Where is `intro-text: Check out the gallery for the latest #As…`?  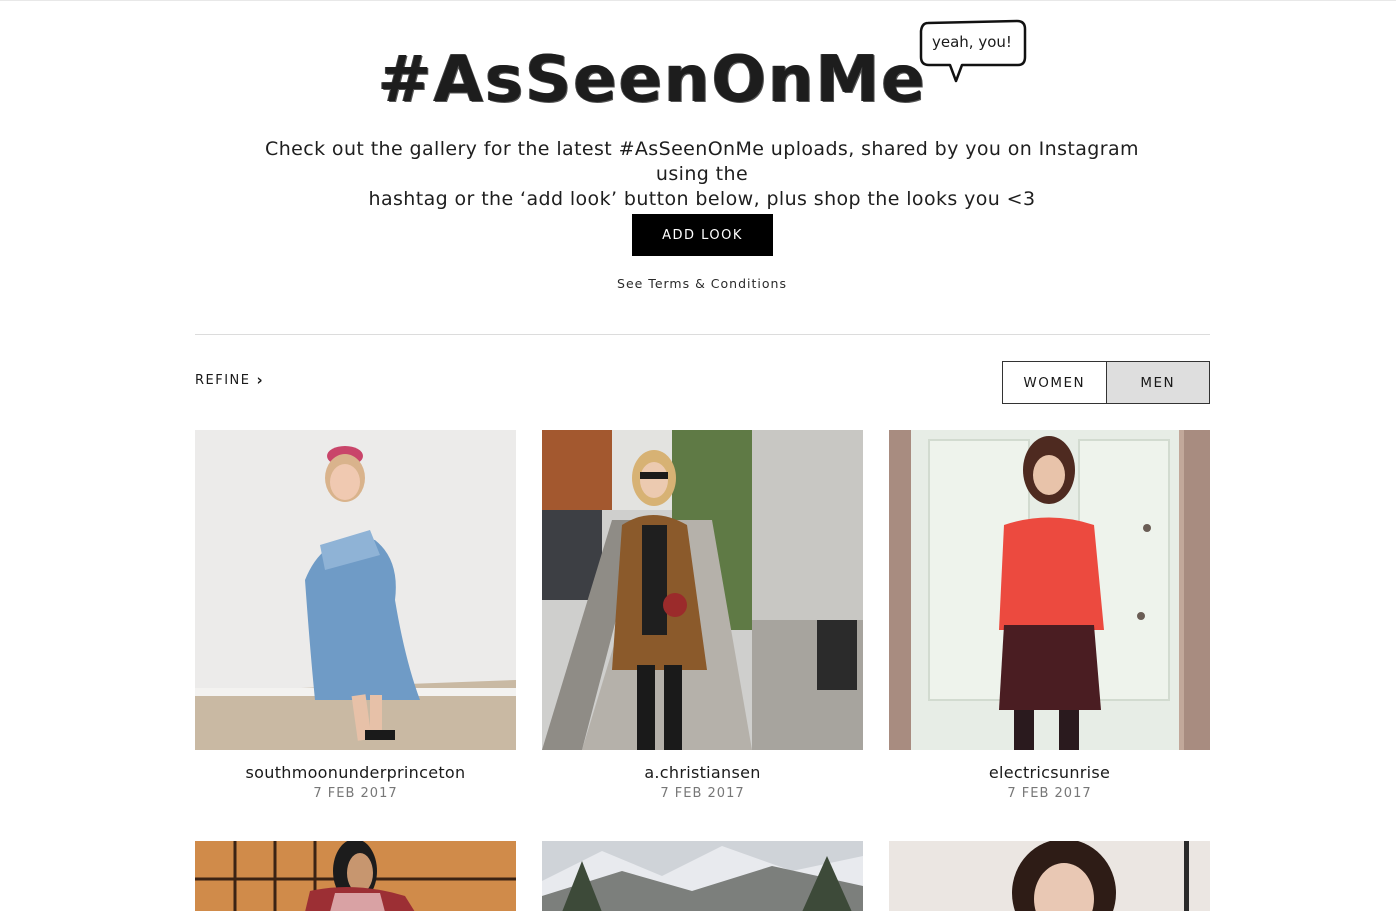
intro-text: Check out the gallery for the latest #As… is located at coordinates (702, 174).